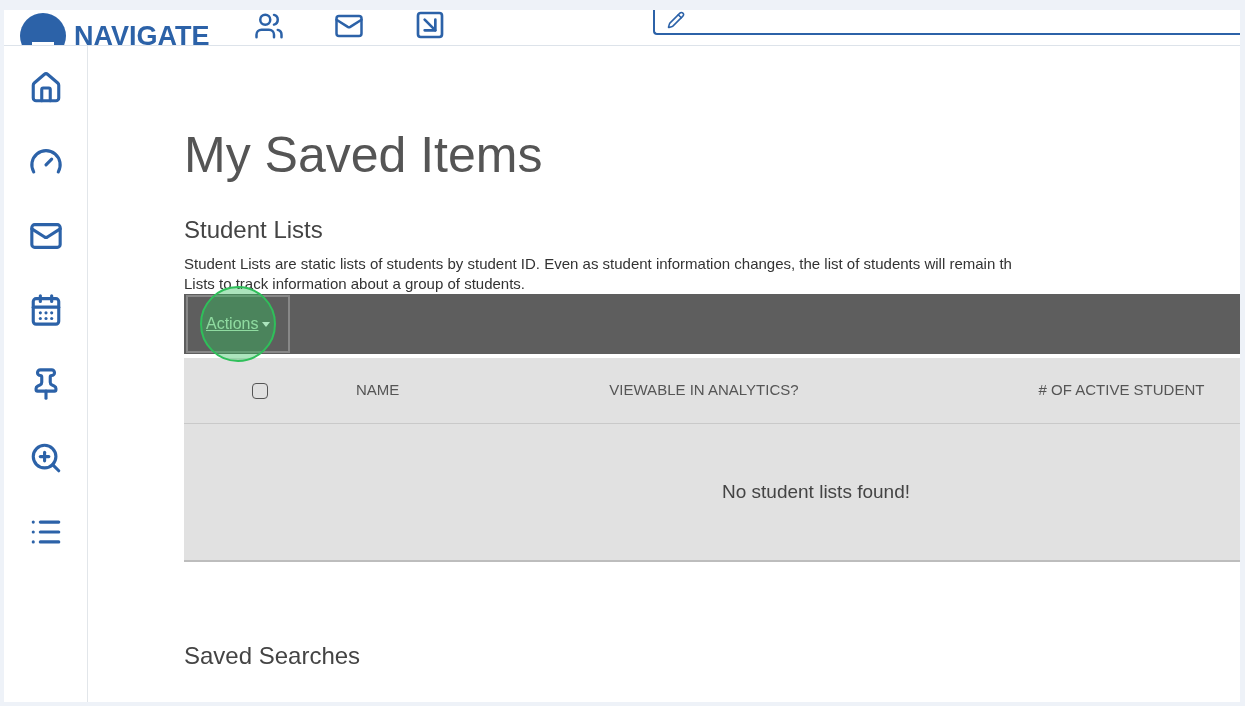 Image resolution: width=1245 pixels, height=706 pixels. Describe the element at coordinates (238, 324) in the screenshot. I see `actions-dropdown: Actions` at that location.